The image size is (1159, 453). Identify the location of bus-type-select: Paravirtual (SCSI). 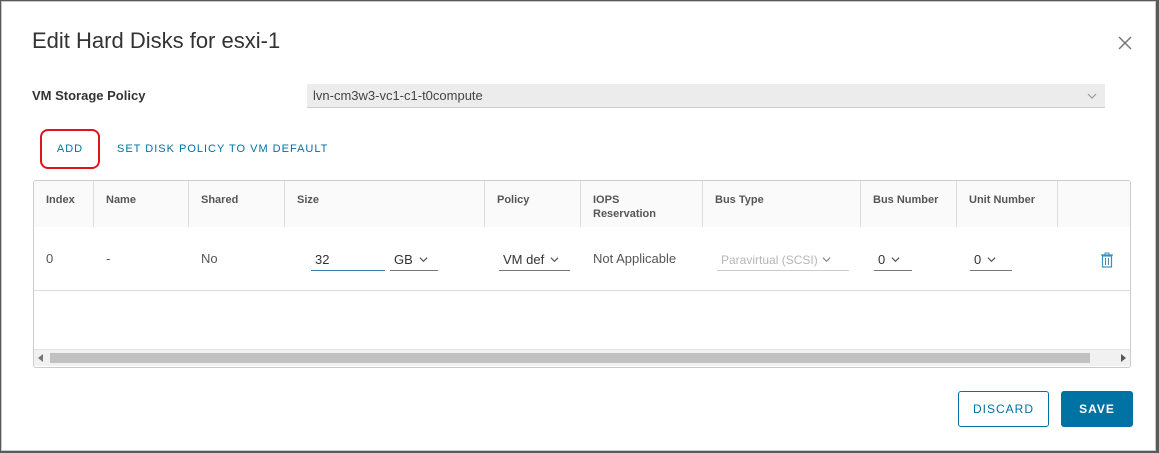
(783, 260).